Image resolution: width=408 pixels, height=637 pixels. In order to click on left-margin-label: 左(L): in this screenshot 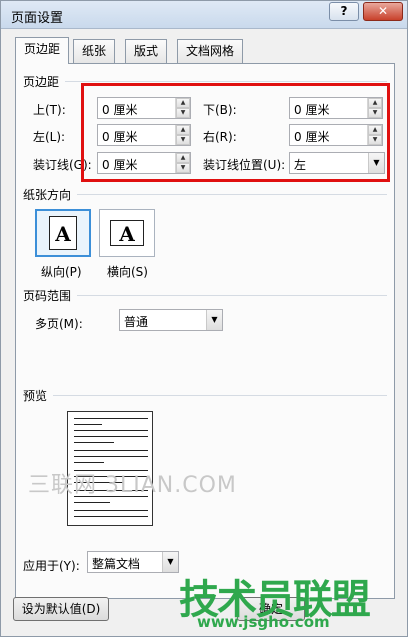, I will do `click(49, 137)`.